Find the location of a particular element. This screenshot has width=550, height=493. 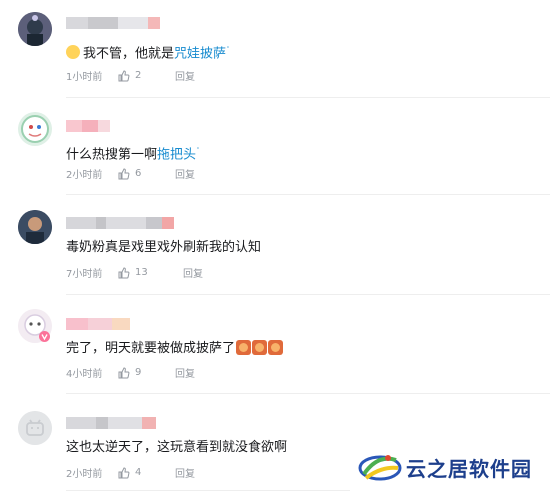

comment-text: 毒奶粉真是戏里戏外刷新我的认知 is located at coordinates (164, 247).